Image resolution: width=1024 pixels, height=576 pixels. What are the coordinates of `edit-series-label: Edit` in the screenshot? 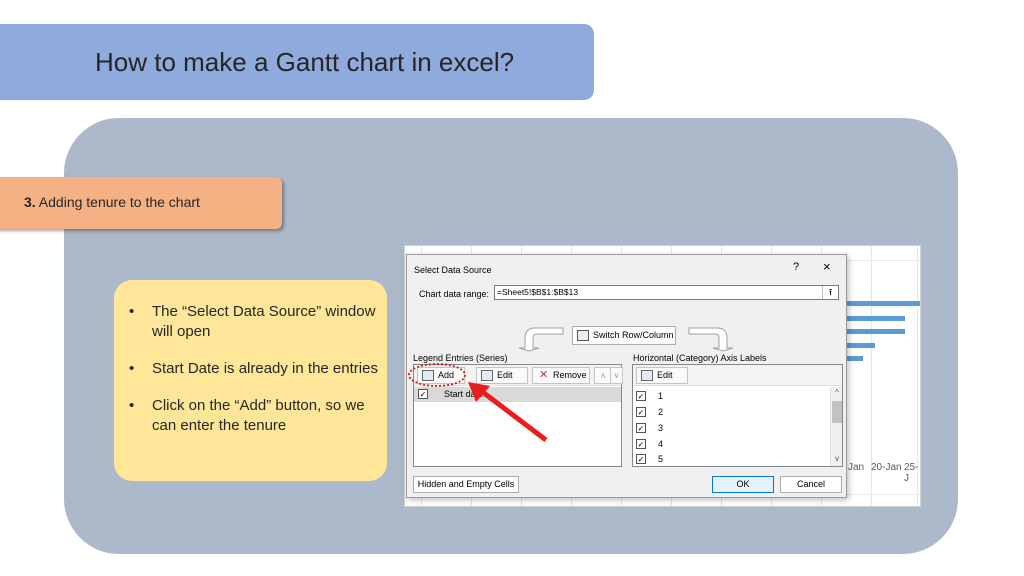 It's located at (505, 375).